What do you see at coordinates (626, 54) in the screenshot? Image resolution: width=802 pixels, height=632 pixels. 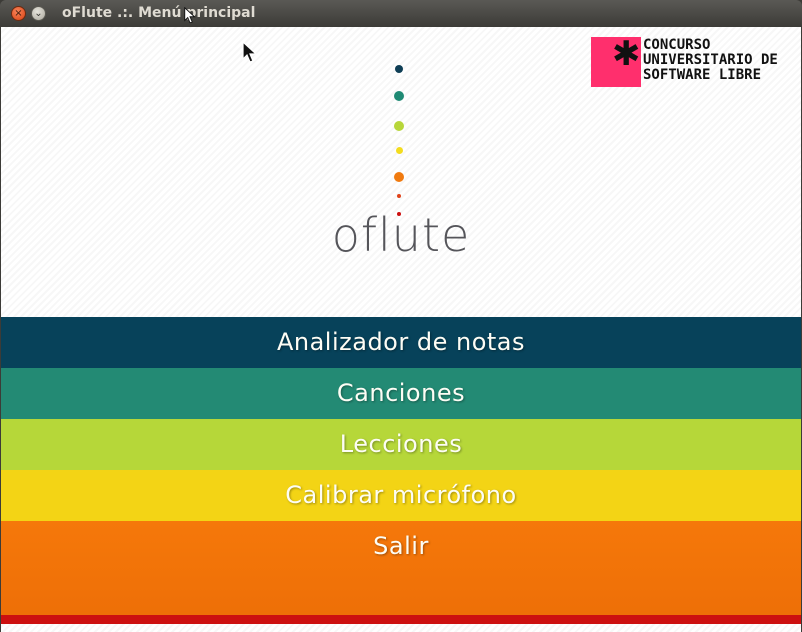 I see `asterisk-icon: ✱` at bounding box center [626, 54].